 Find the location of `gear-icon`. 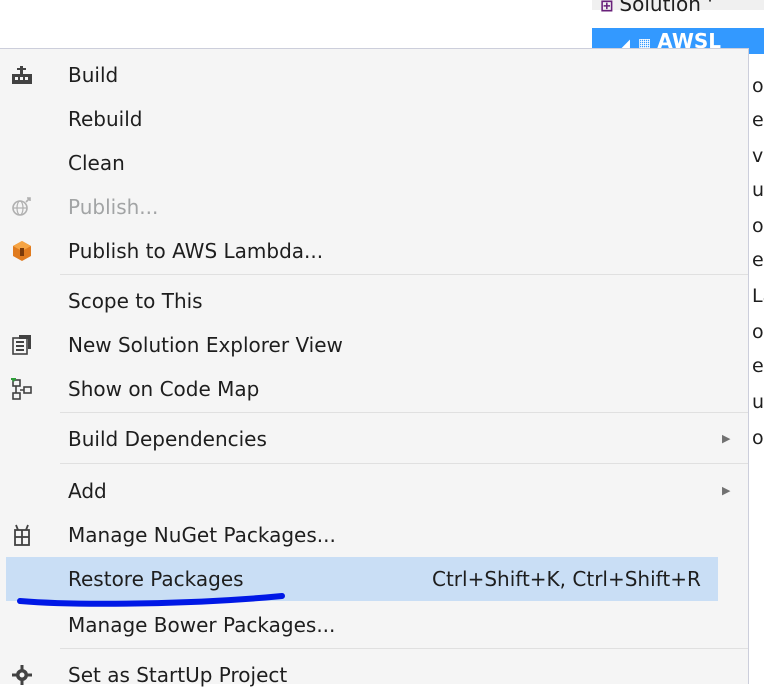

gear-icon is located at coordinates (22, 675).